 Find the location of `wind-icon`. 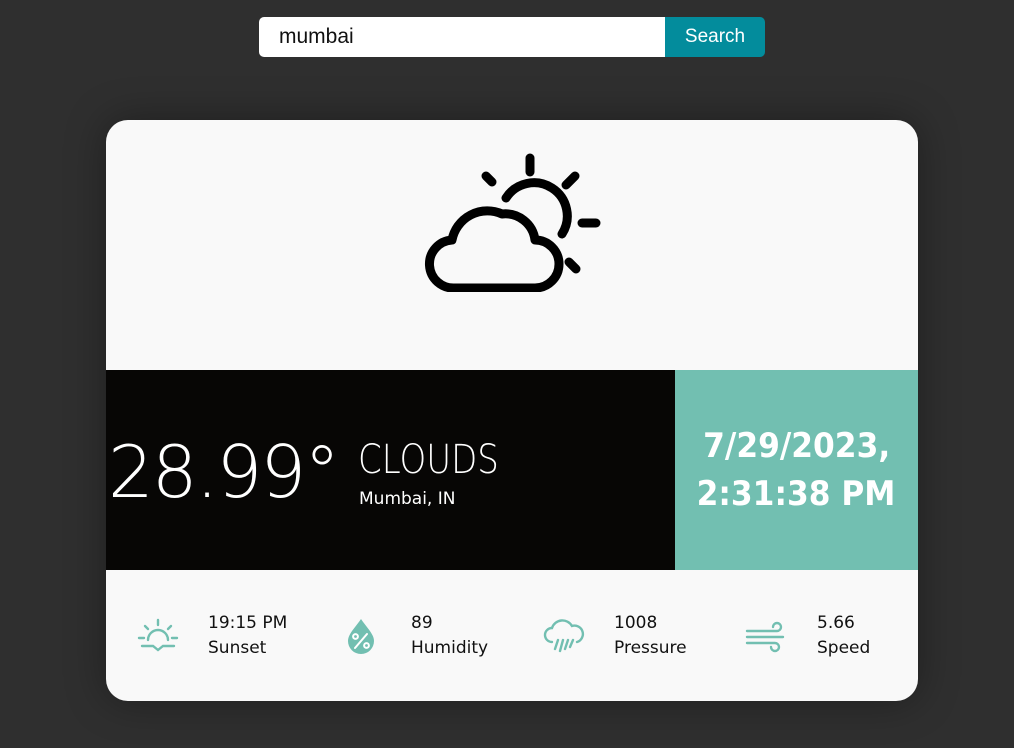

wind-icon is located at coordinates (765, 637).